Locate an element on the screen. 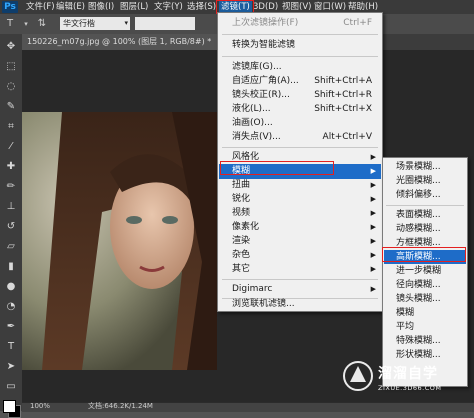  filter-item-shortcut: Shift+Ctrl+A is located at coordinates (343, 81).